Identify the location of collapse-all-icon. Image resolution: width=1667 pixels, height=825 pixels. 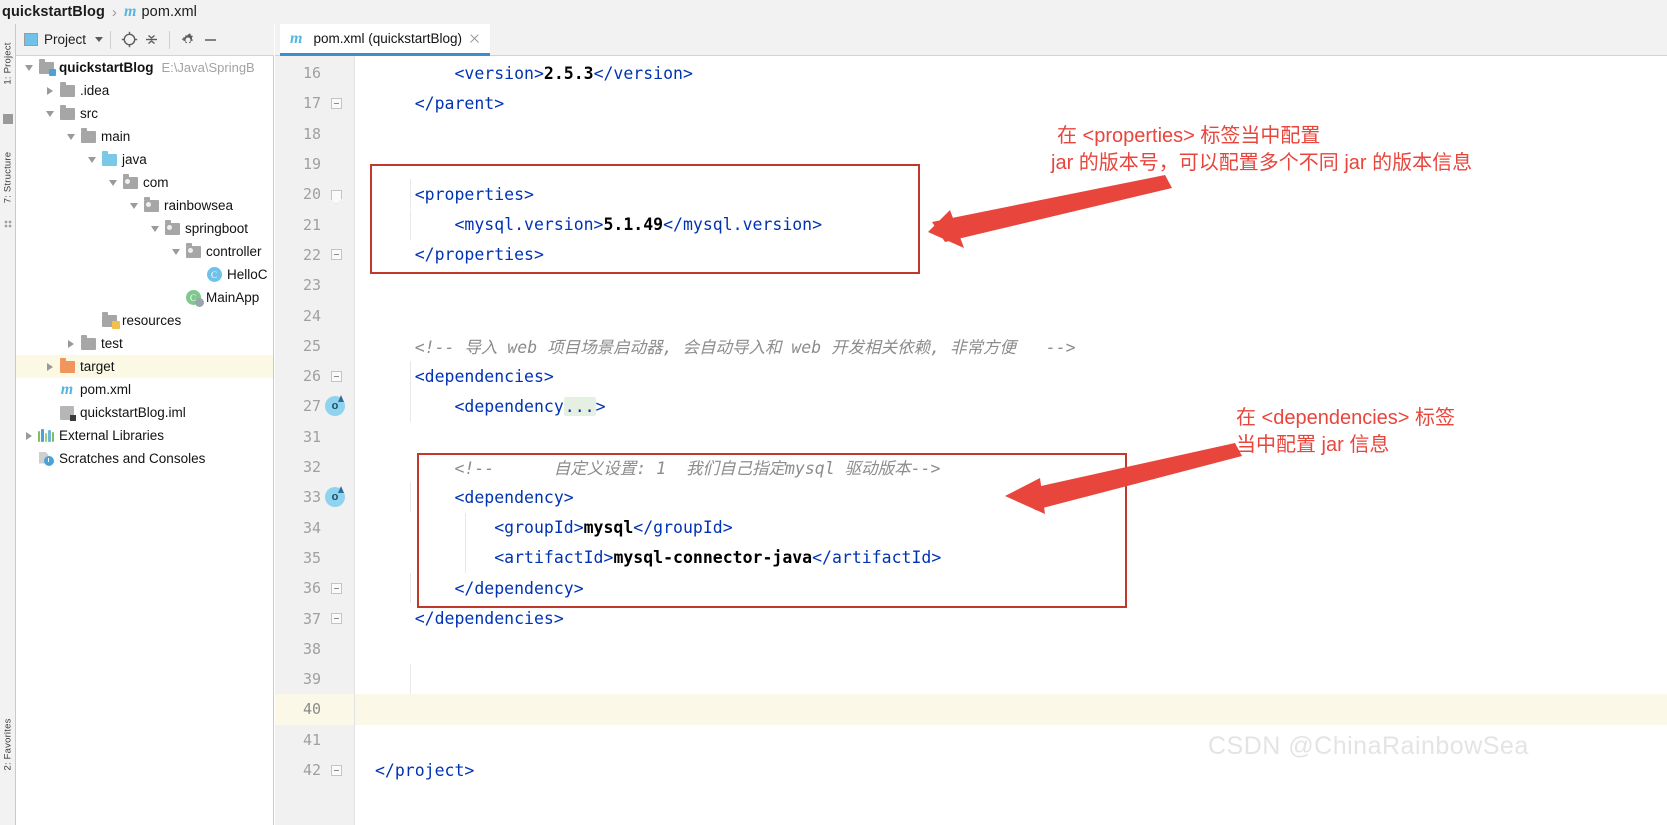
(151, 40).